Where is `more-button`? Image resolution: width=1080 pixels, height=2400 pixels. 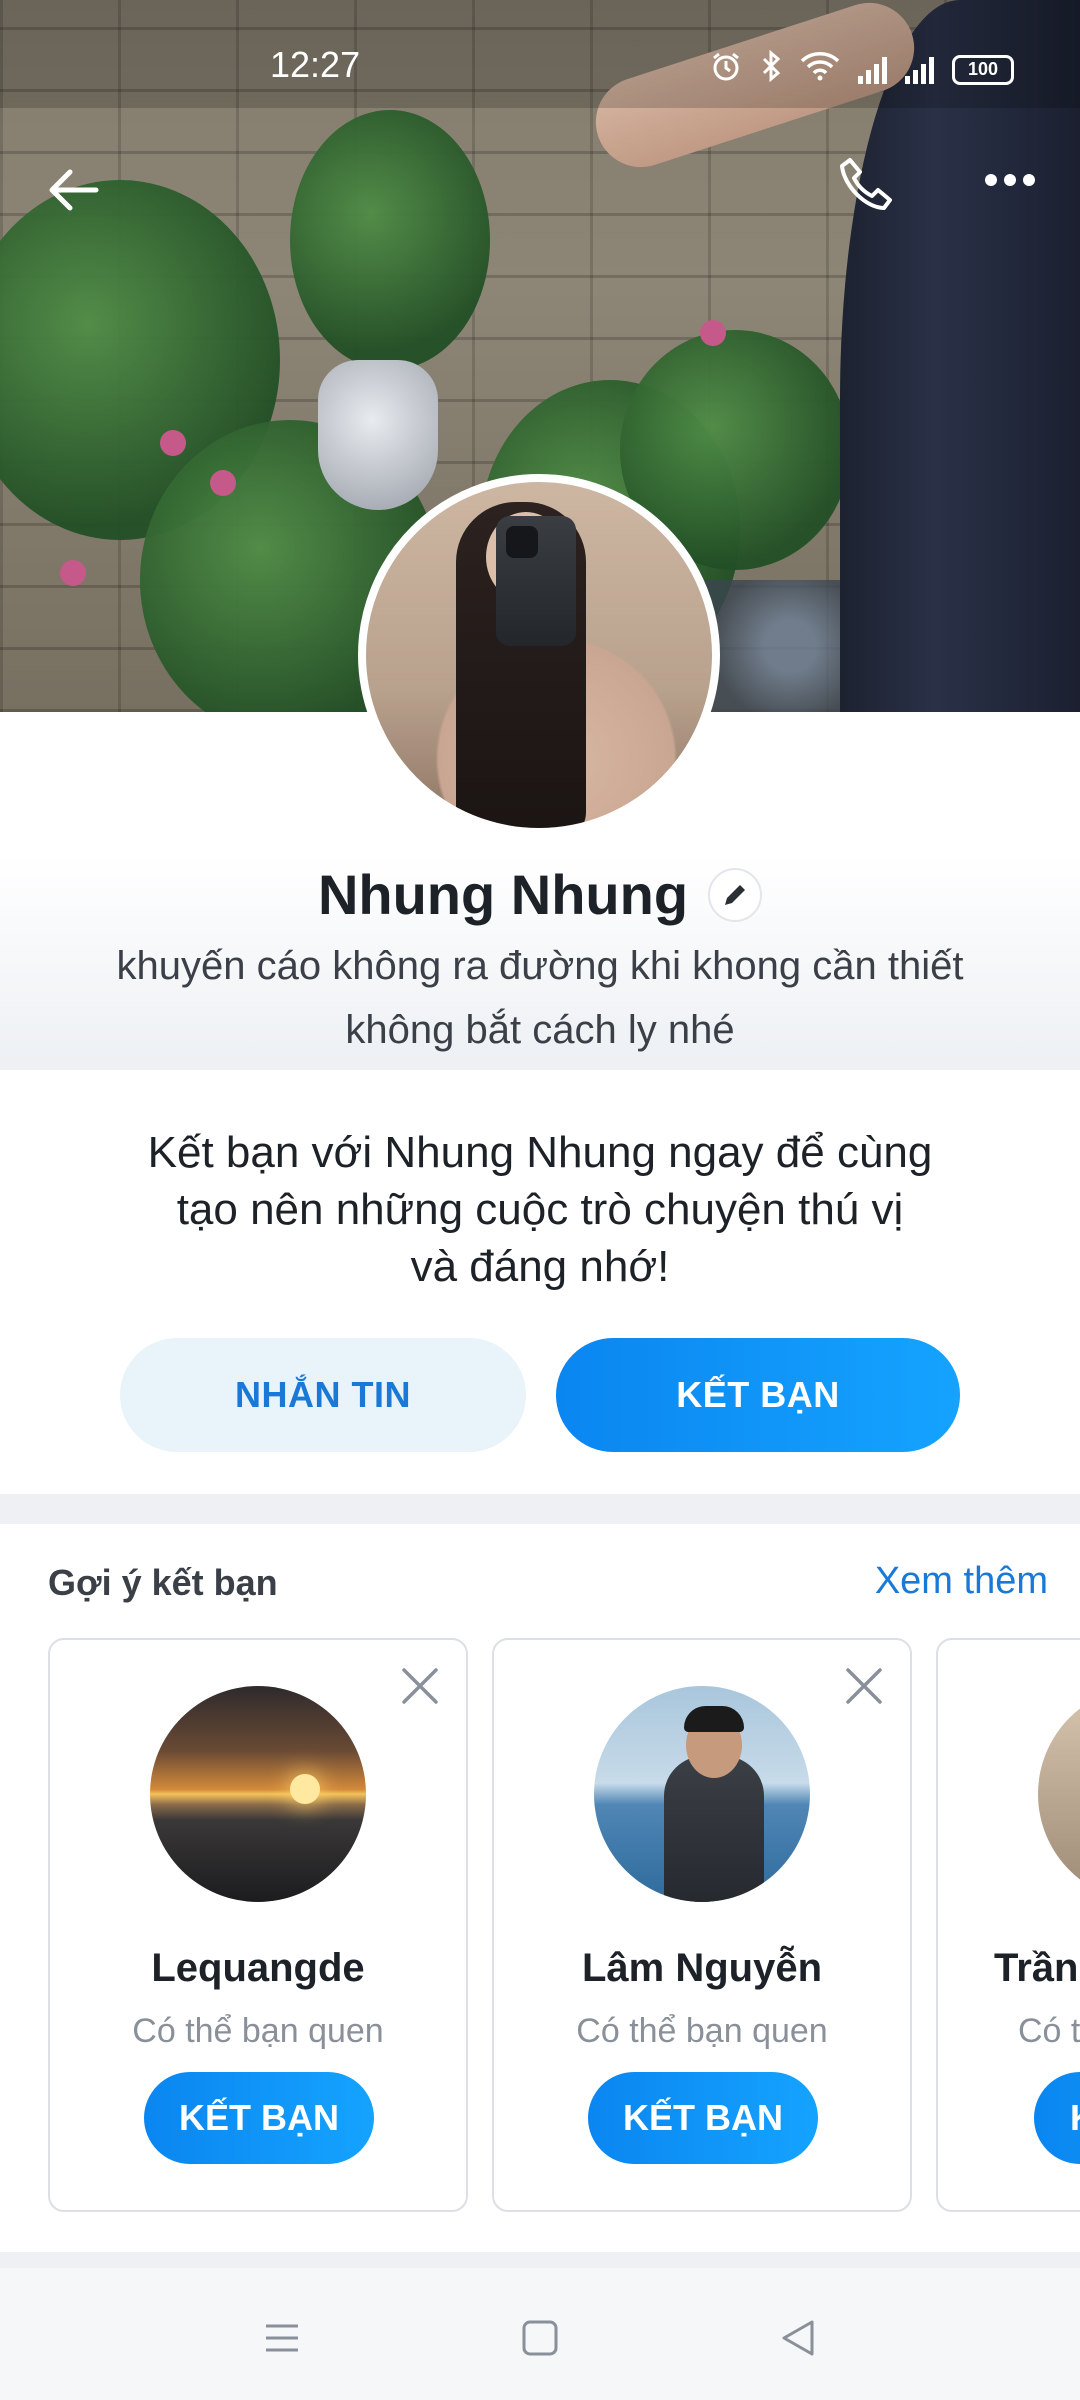
more-button is located at coordinates (1010, 180).